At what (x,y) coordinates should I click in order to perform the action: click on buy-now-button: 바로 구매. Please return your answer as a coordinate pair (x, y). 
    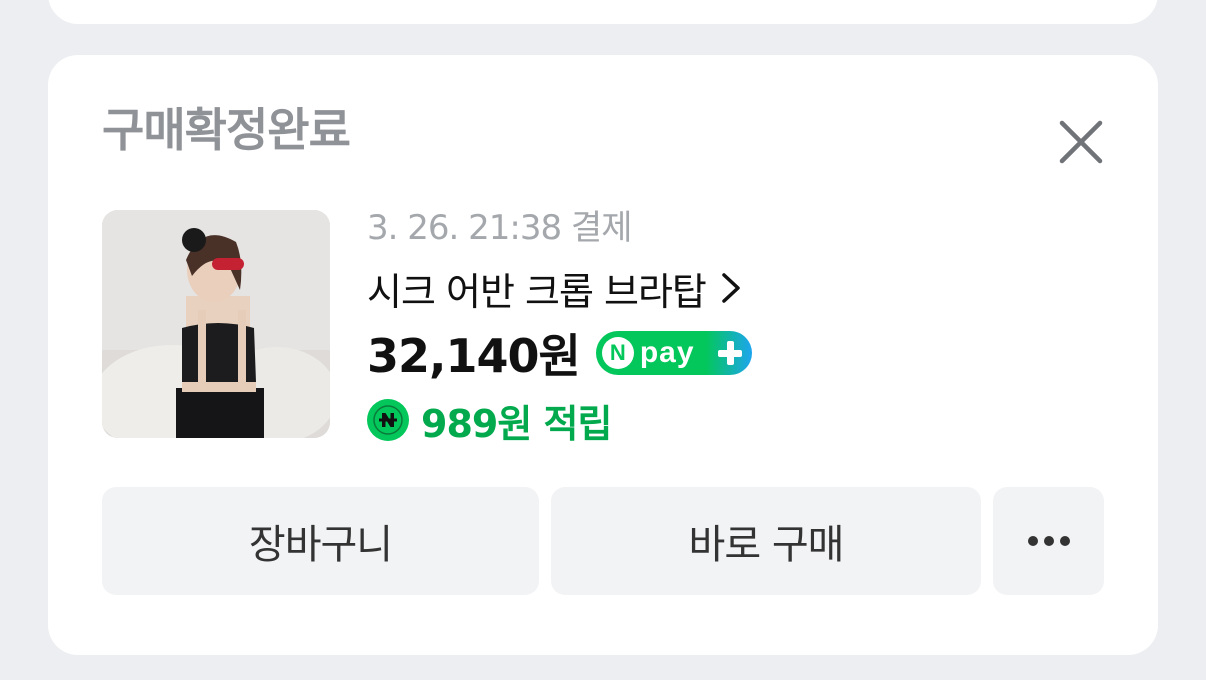
    Looking at the image, I should click on (766, 541).